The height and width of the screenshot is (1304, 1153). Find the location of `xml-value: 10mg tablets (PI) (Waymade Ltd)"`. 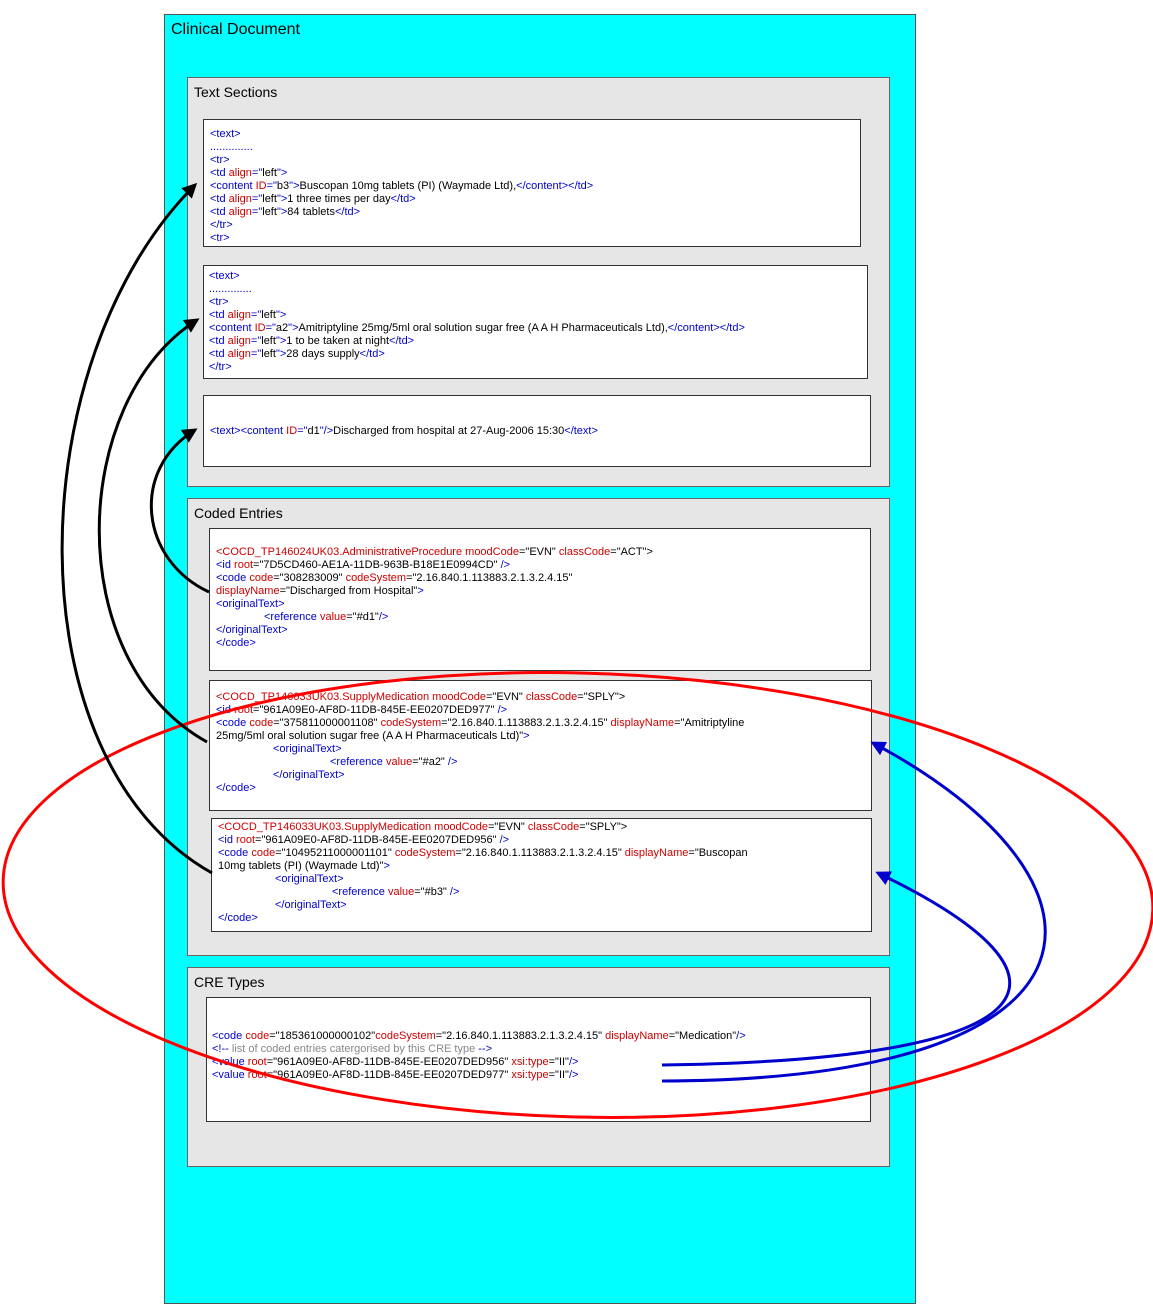

xml-value: 10mg tablets (PI) (Waymade Ltd)" is located at coordinates (301, 866).